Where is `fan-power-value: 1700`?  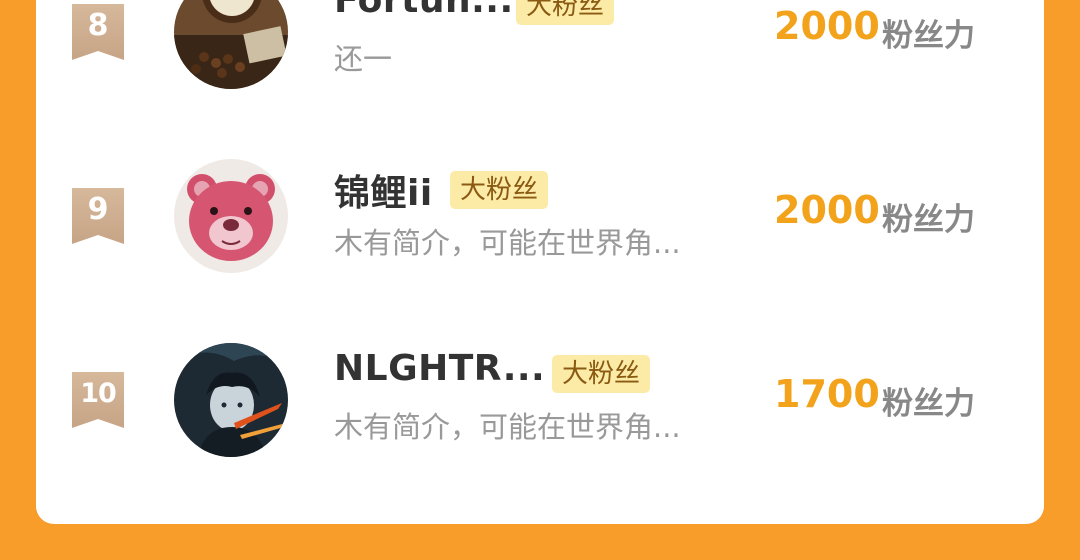
fan-power-value: 1700 is located at coordinates (827, 394).